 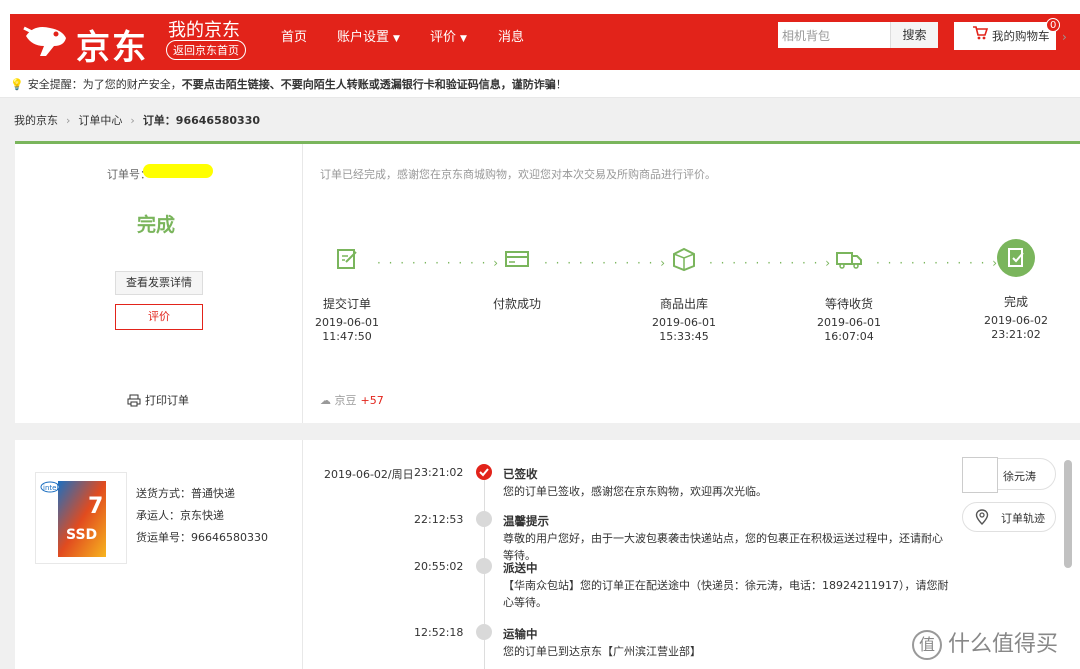 I want to click on nav-account-label: 账户设置, so click(x=363, y=37).